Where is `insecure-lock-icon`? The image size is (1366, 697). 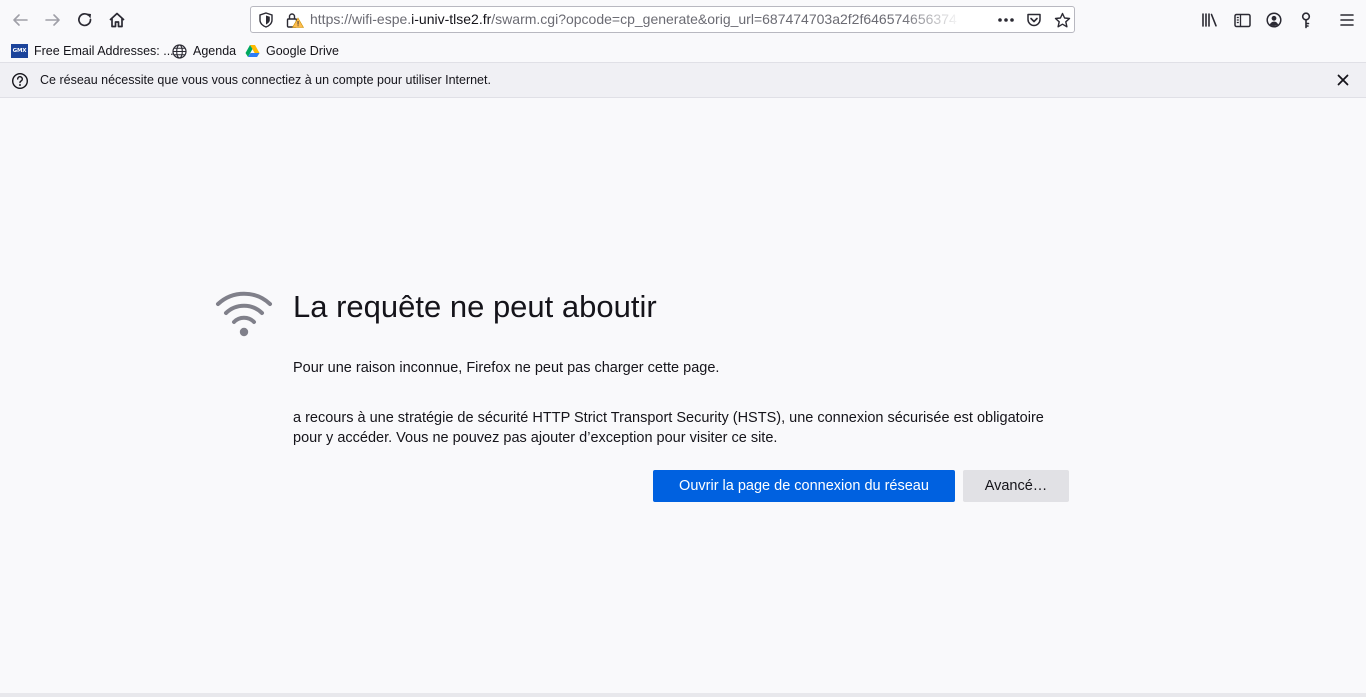
insecure-lock-icon is located at coordinates (295, 20).